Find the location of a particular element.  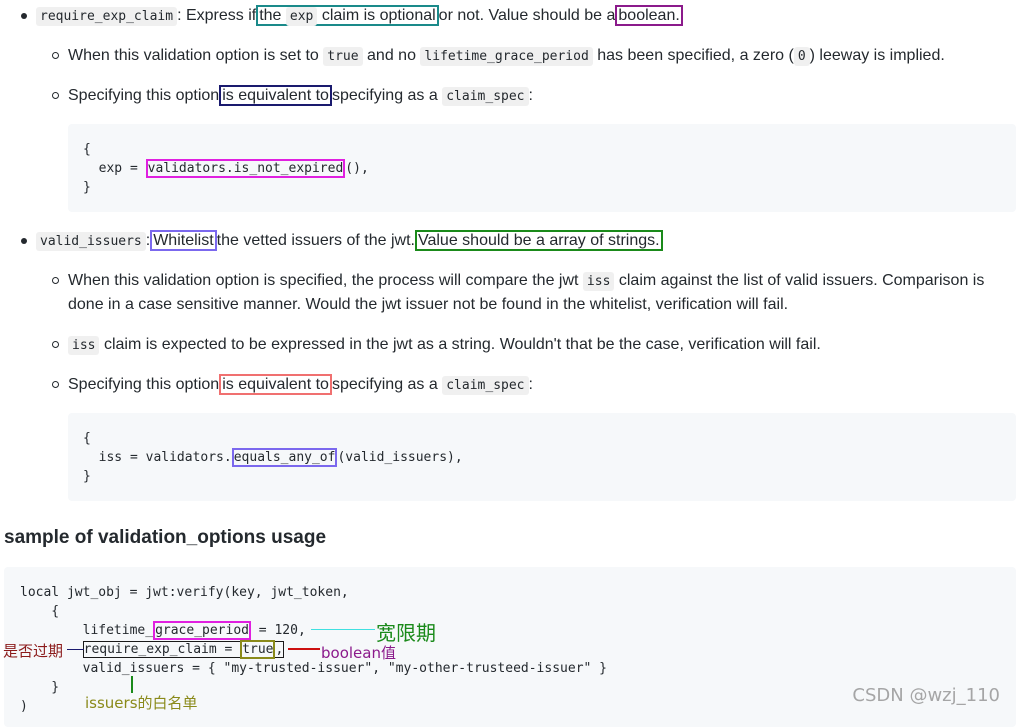

inline-code: exp is located at coordinates (301, 16).